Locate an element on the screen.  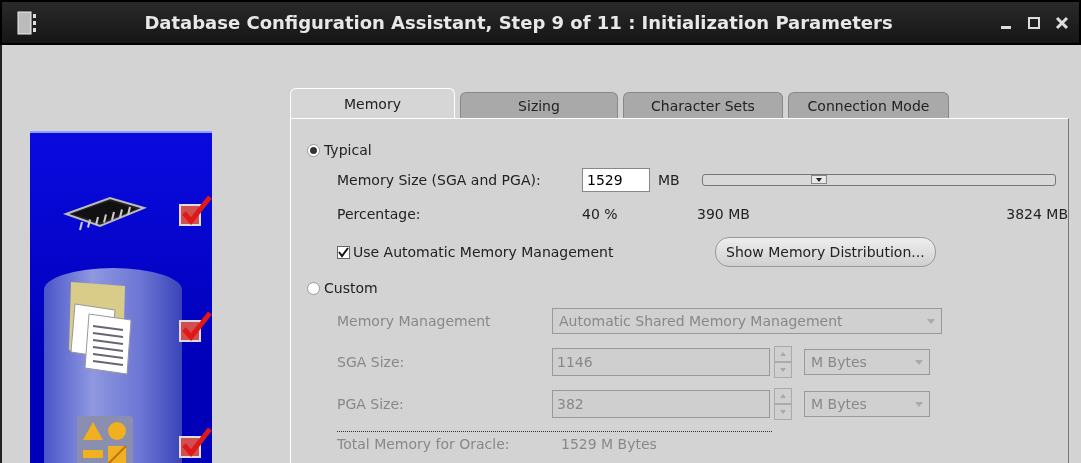
checkbox-label: Use Automatic Memory Management is located at coordinates (484, 252).